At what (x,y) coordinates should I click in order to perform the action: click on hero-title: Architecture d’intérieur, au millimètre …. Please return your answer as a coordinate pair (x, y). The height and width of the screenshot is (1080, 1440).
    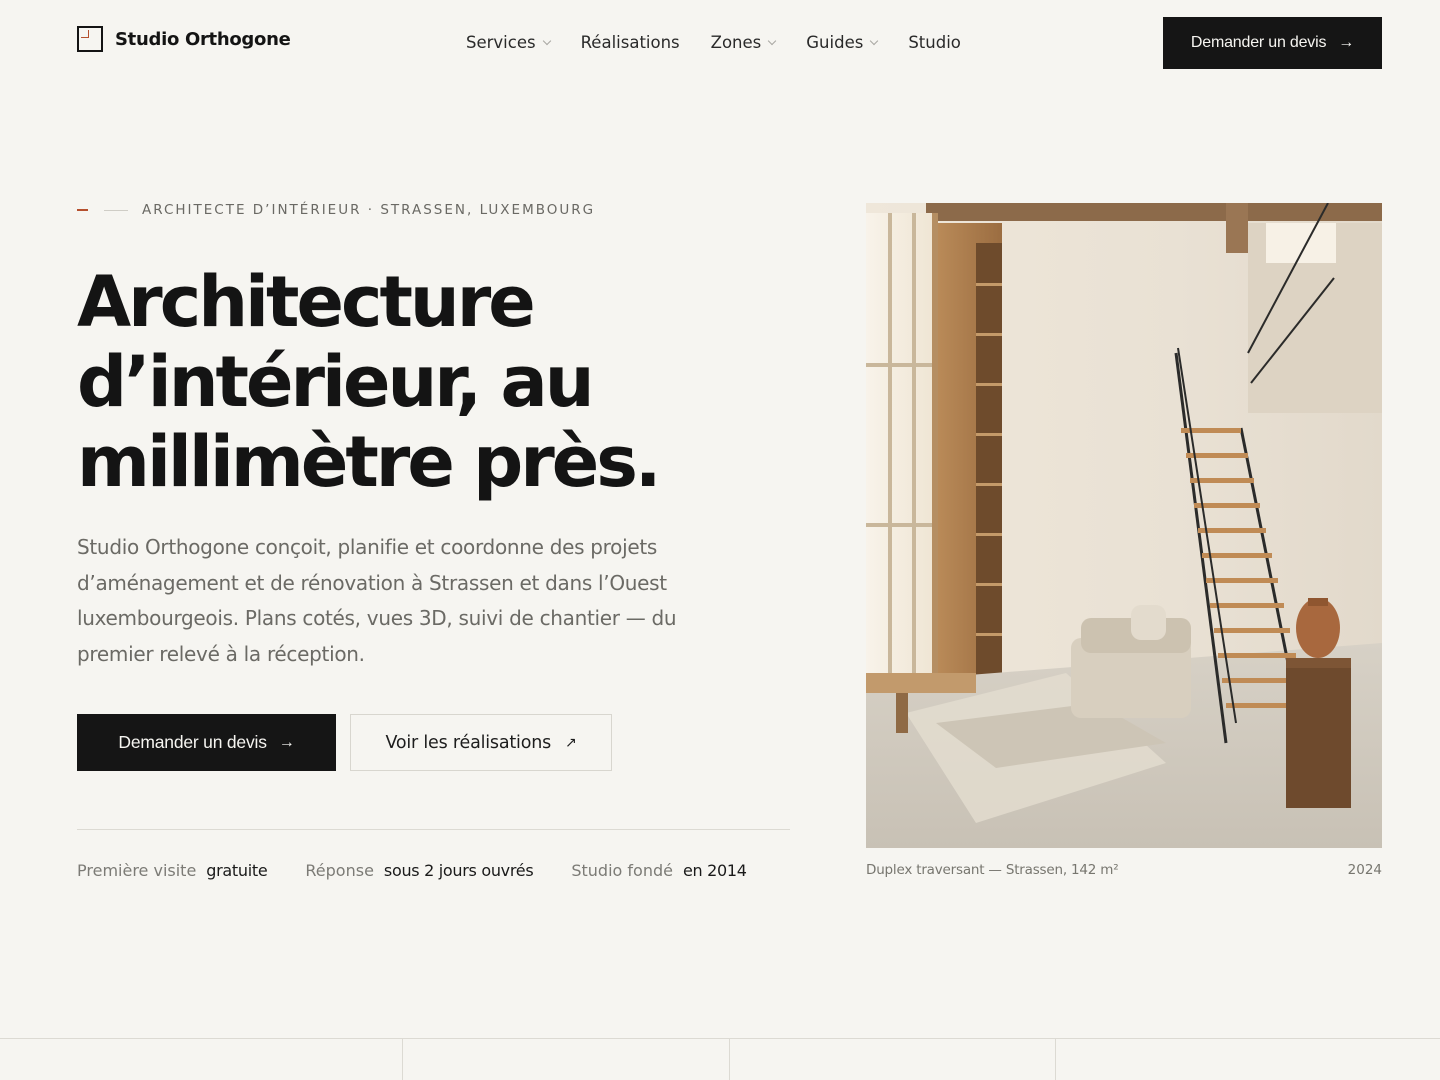
    Looking at the image, I should click on (397, 382).